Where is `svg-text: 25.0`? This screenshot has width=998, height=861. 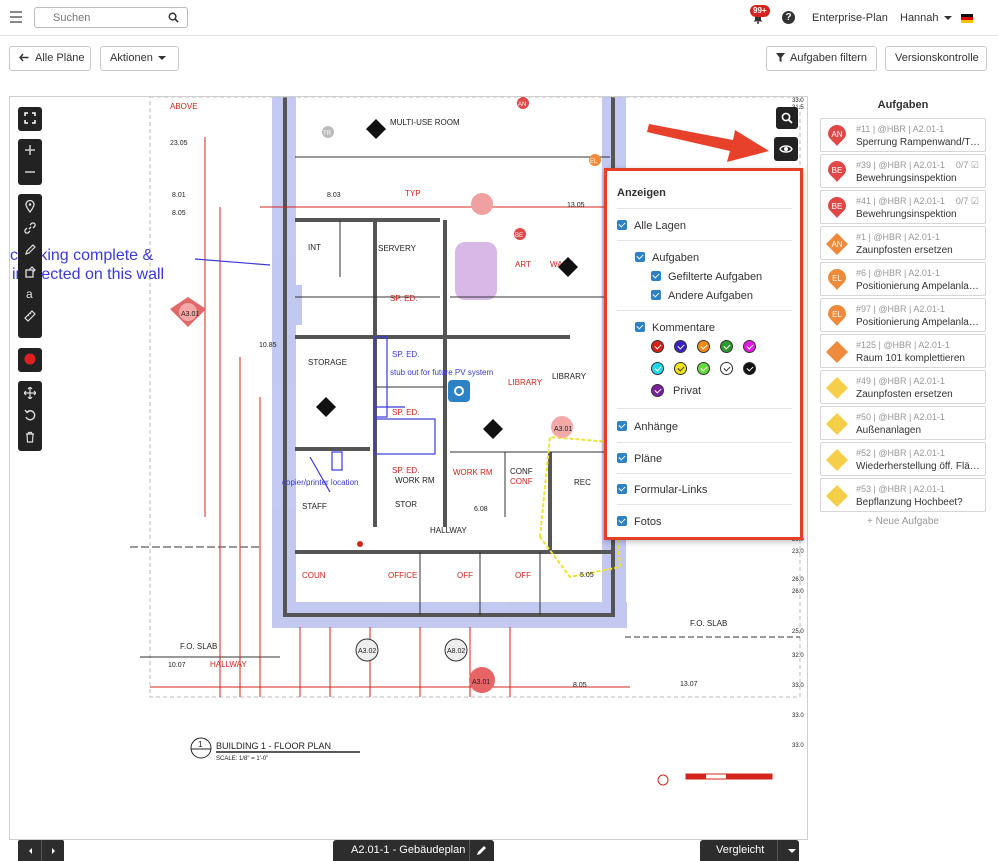 svg-text: 25.0 is located at coordinates (798, 632).